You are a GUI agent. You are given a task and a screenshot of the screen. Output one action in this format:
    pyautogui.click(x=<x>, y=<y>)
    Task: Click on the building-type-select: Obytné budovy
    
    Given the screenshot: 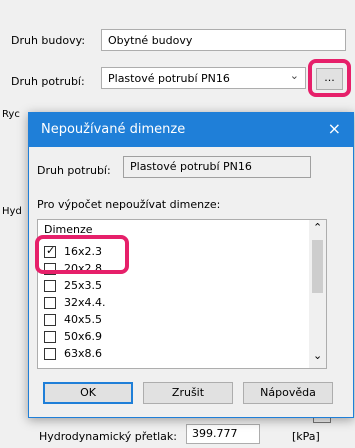 What is the action you would take?
    pyautogui.click(x=223, y=40)
    